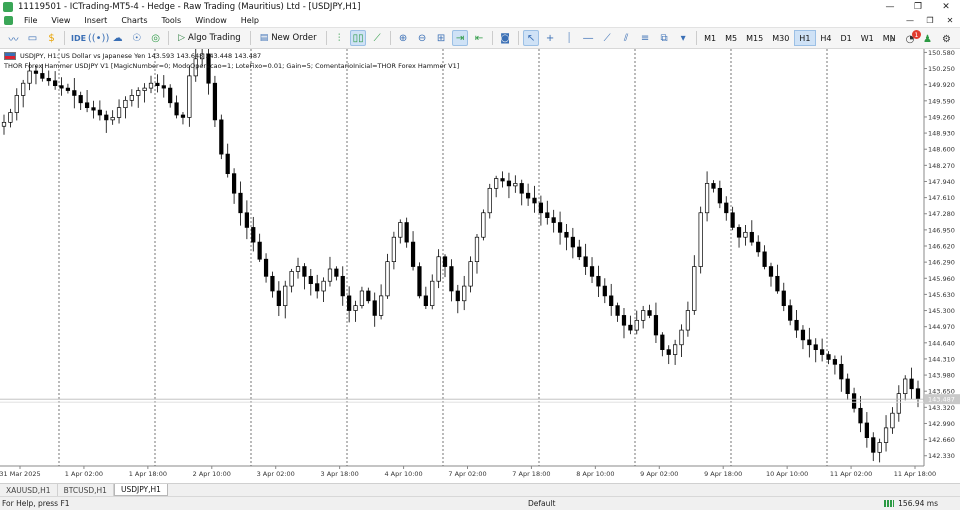  What do you see at coordinates (339, 38) in the screenshot?
I see `bar-chart-icon: ⫶` at bounding box center [339, 38].